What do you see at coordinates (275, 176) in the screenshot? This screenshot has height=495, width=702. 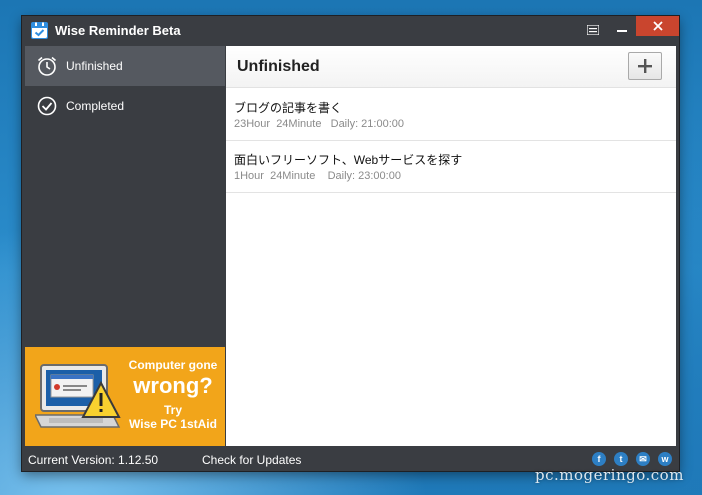 I see `task-remaining: 1Hour 24Minute` at bounding box center [275, 176].